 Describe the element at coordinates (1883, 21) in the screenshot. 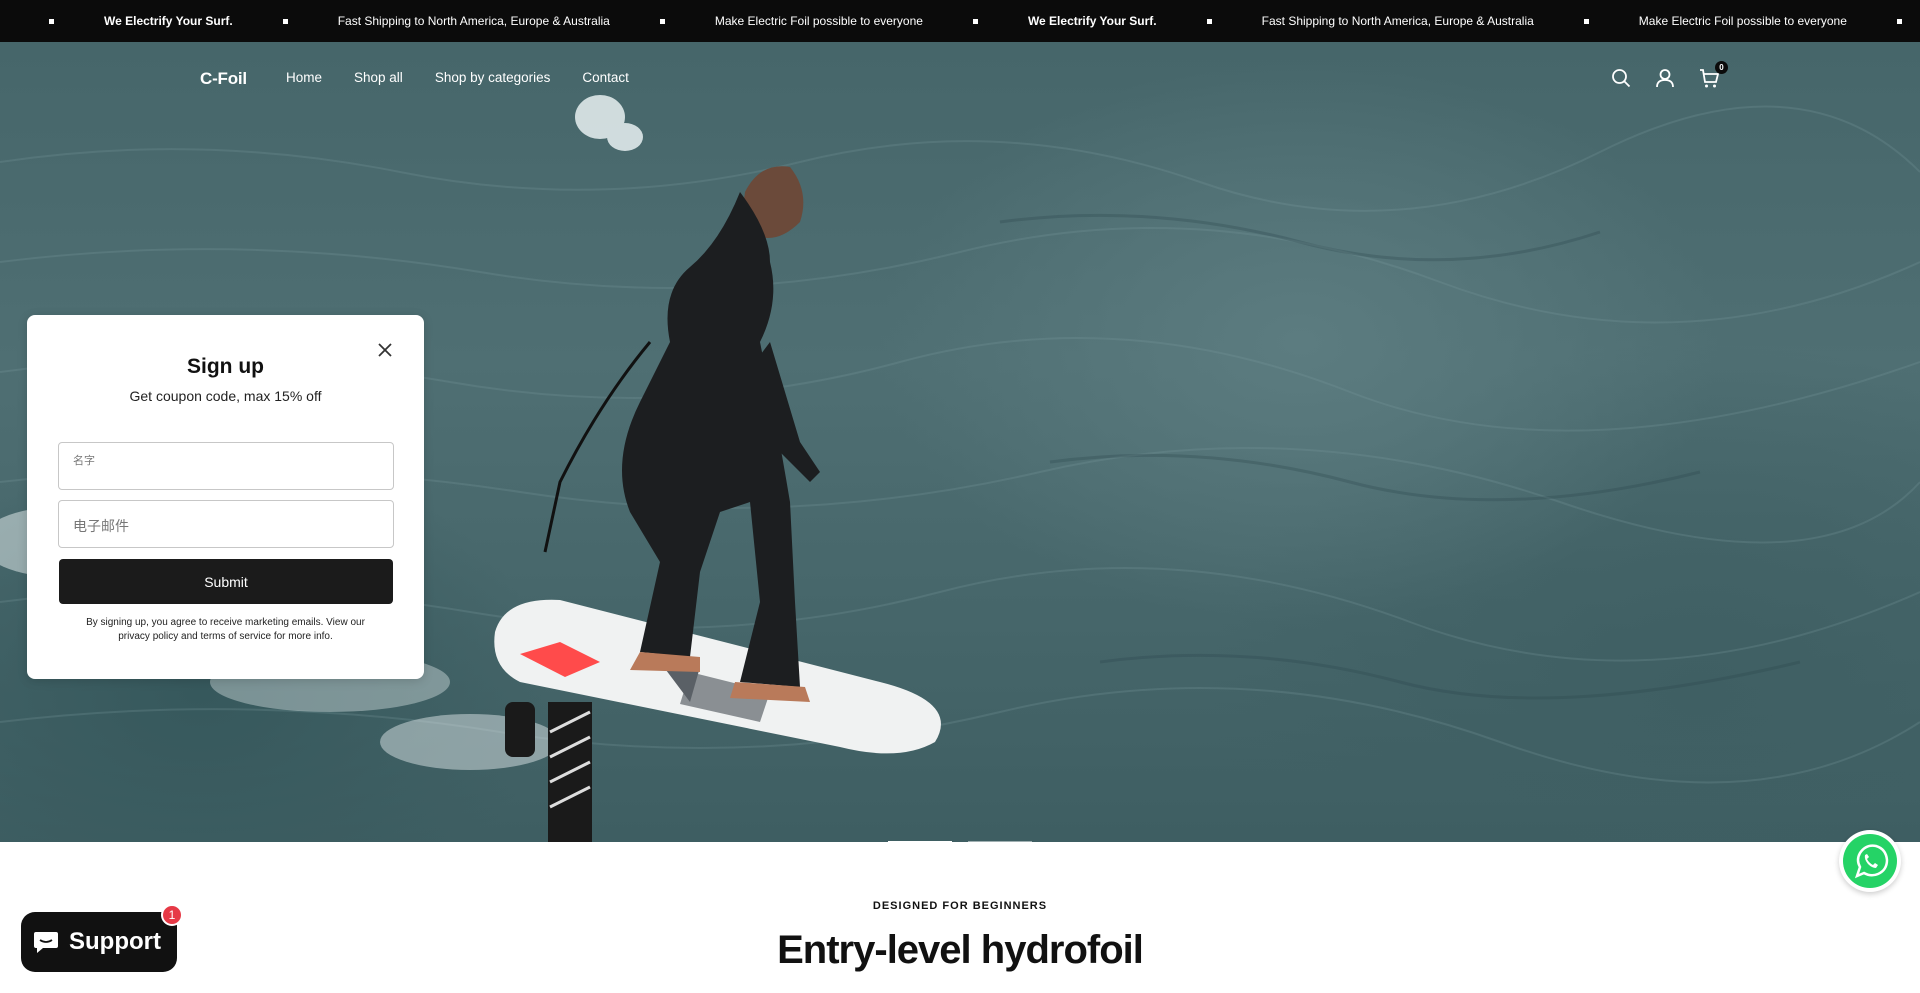

I see `announcement-item` at that location.